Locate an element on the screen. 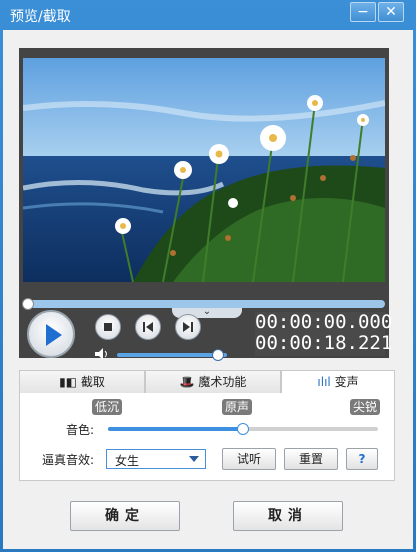 The height and width of the screenshot is (552, 416). sound-wave-icon: ılıl is located at coordinates (326, 382).